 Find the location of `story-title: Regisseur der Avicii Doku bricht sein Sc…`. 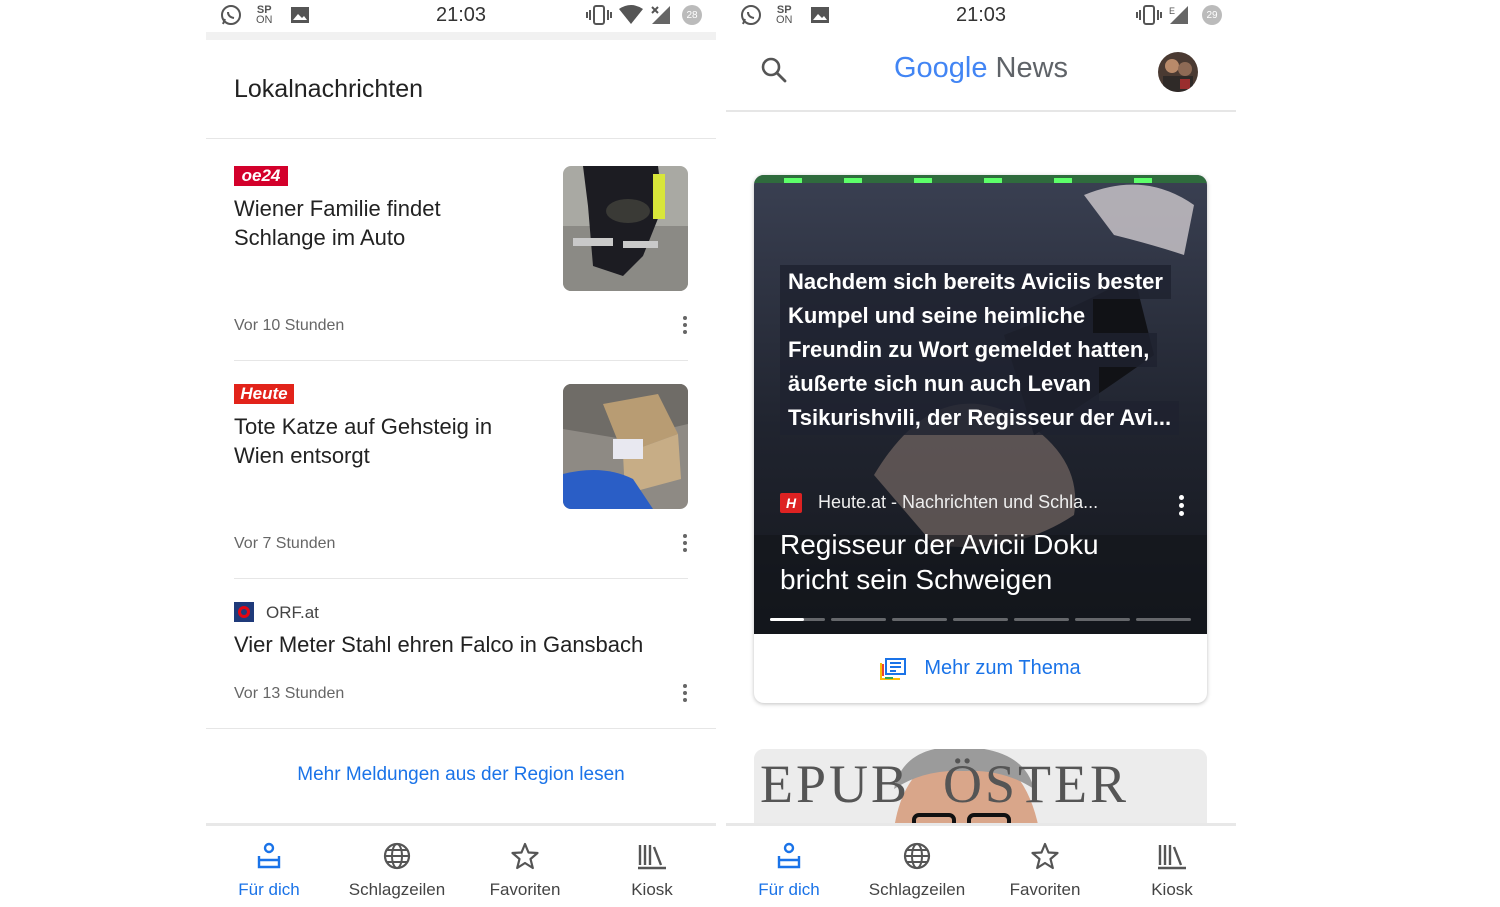

story-title: Regisseur der Avicii Doku bricht sein Sc… is located at coordinates (939, 562).